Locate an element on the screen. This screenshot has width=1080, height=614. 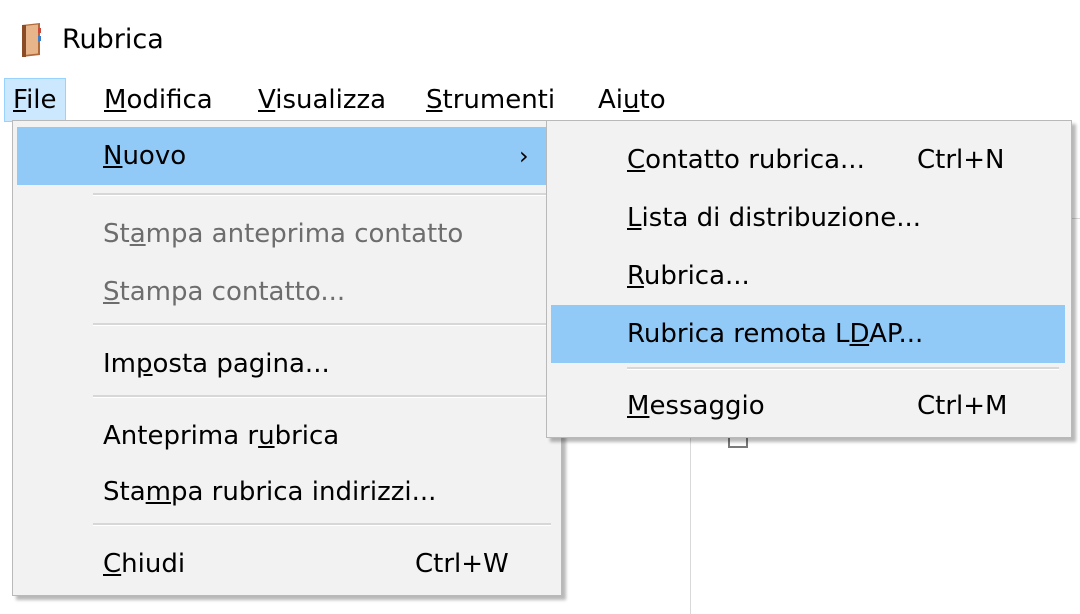
menu-item-anteprima-rubrica: Anteprima rubrica is located at coordinates (287, 436).